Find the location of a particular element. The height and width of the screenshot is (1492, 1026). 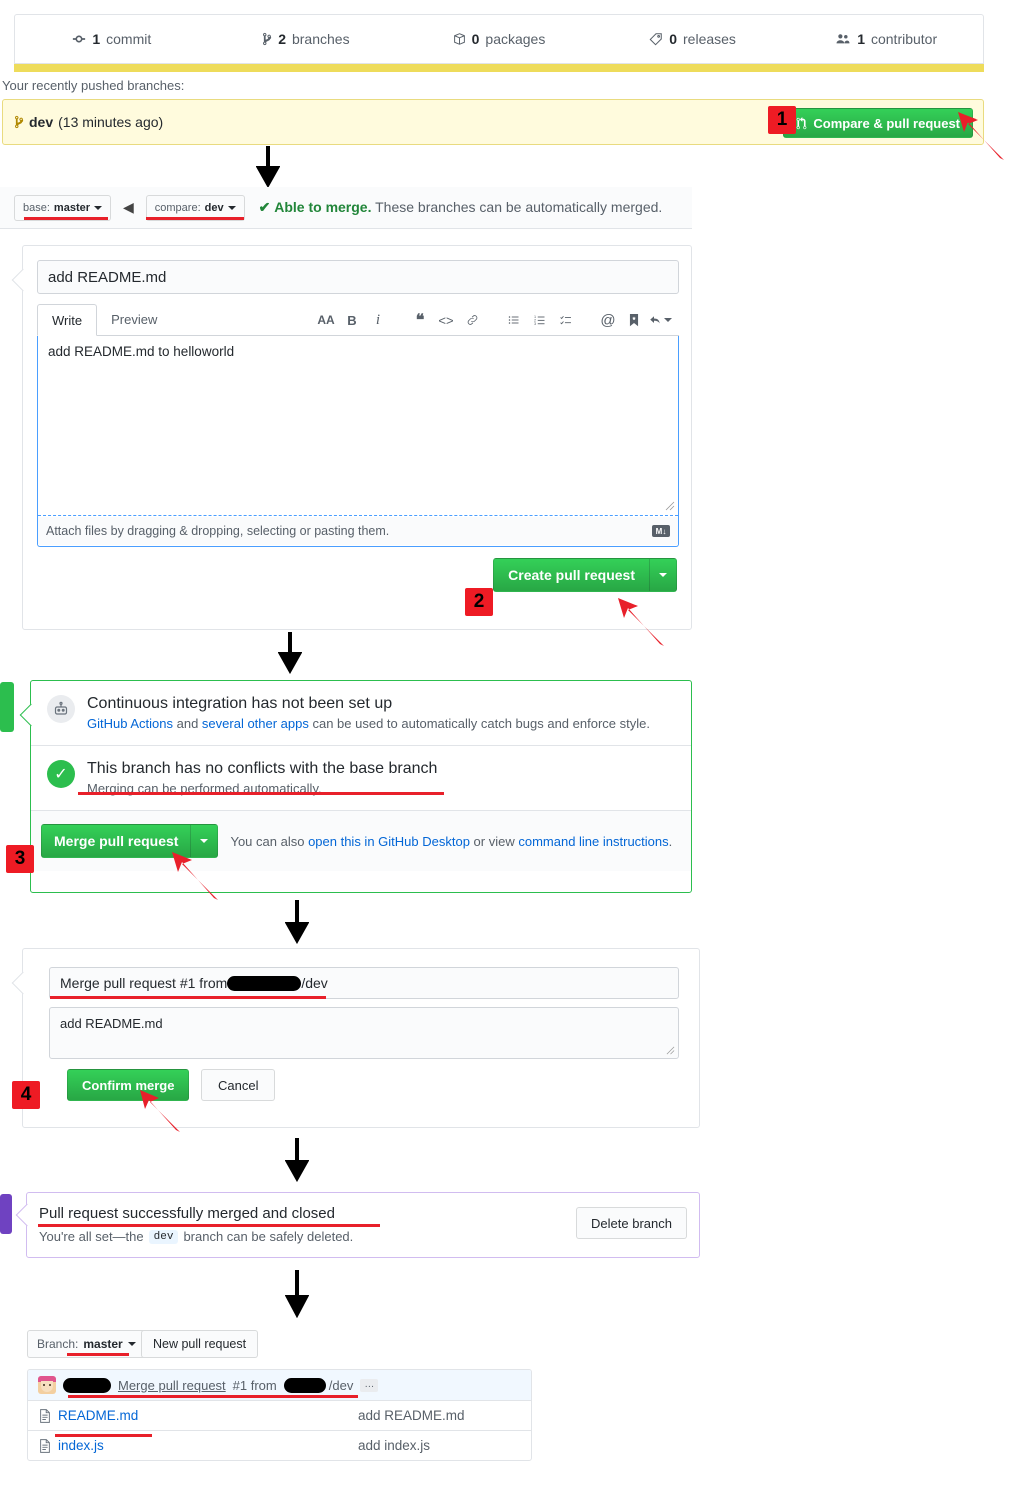

underline-base-branch is located at coordinates (66, 218).